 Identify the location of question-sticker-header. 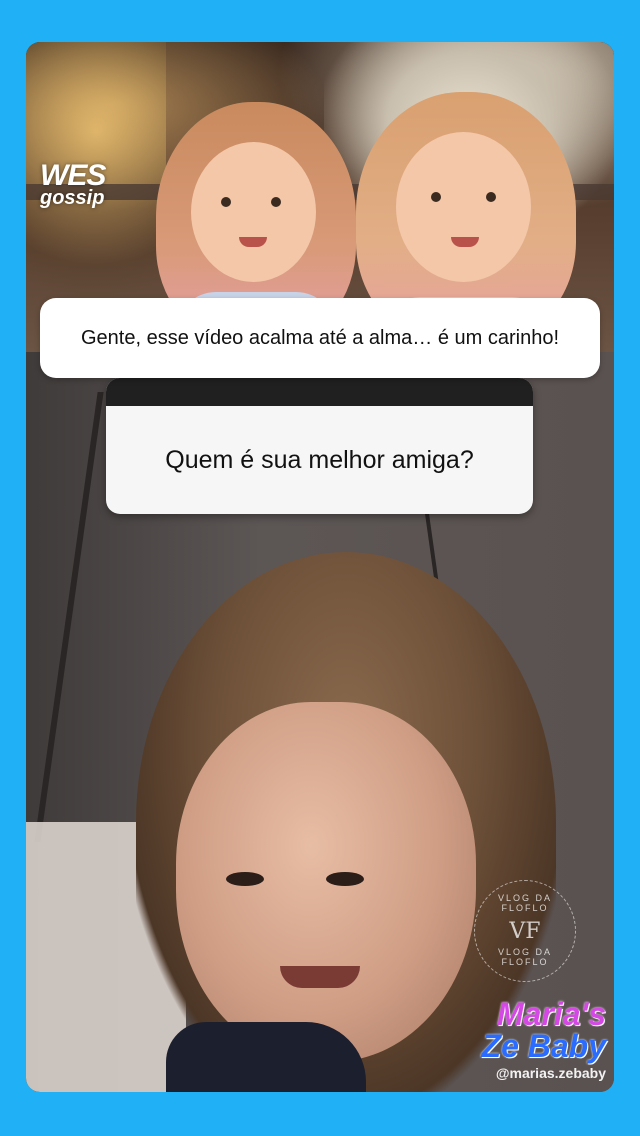
(319, 392).